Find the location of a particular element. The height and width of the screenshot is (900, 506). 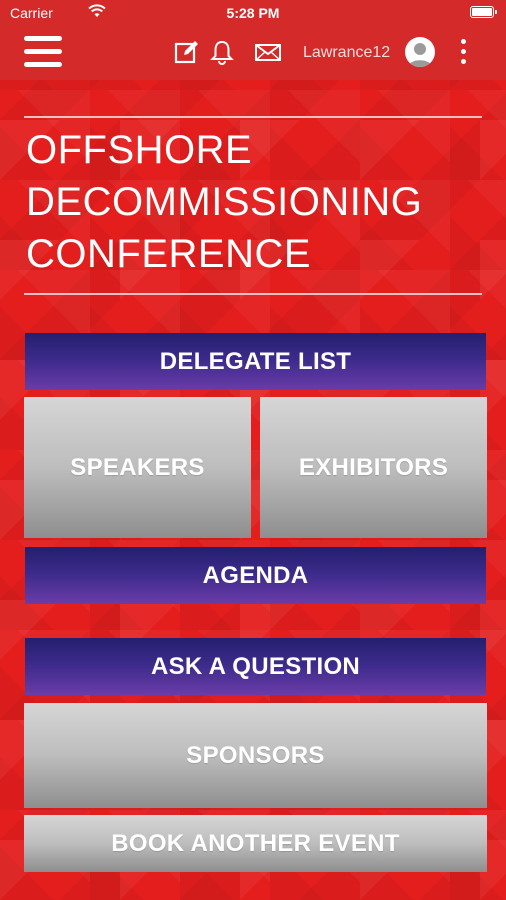

sponsors-button: SPONSORS is located at coordinates (255, 755).